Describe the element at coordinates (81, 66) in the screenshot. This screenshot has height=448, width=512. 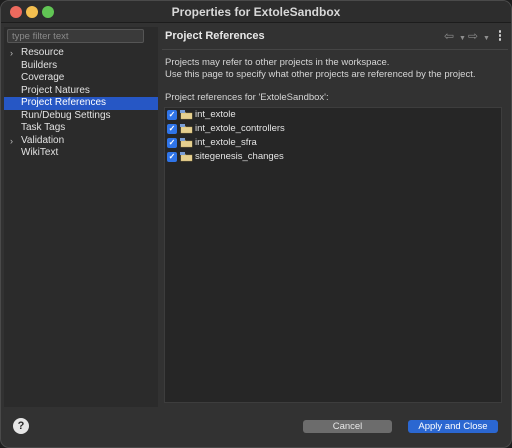
I see `sidebar-item-builders: Builders` at that location.